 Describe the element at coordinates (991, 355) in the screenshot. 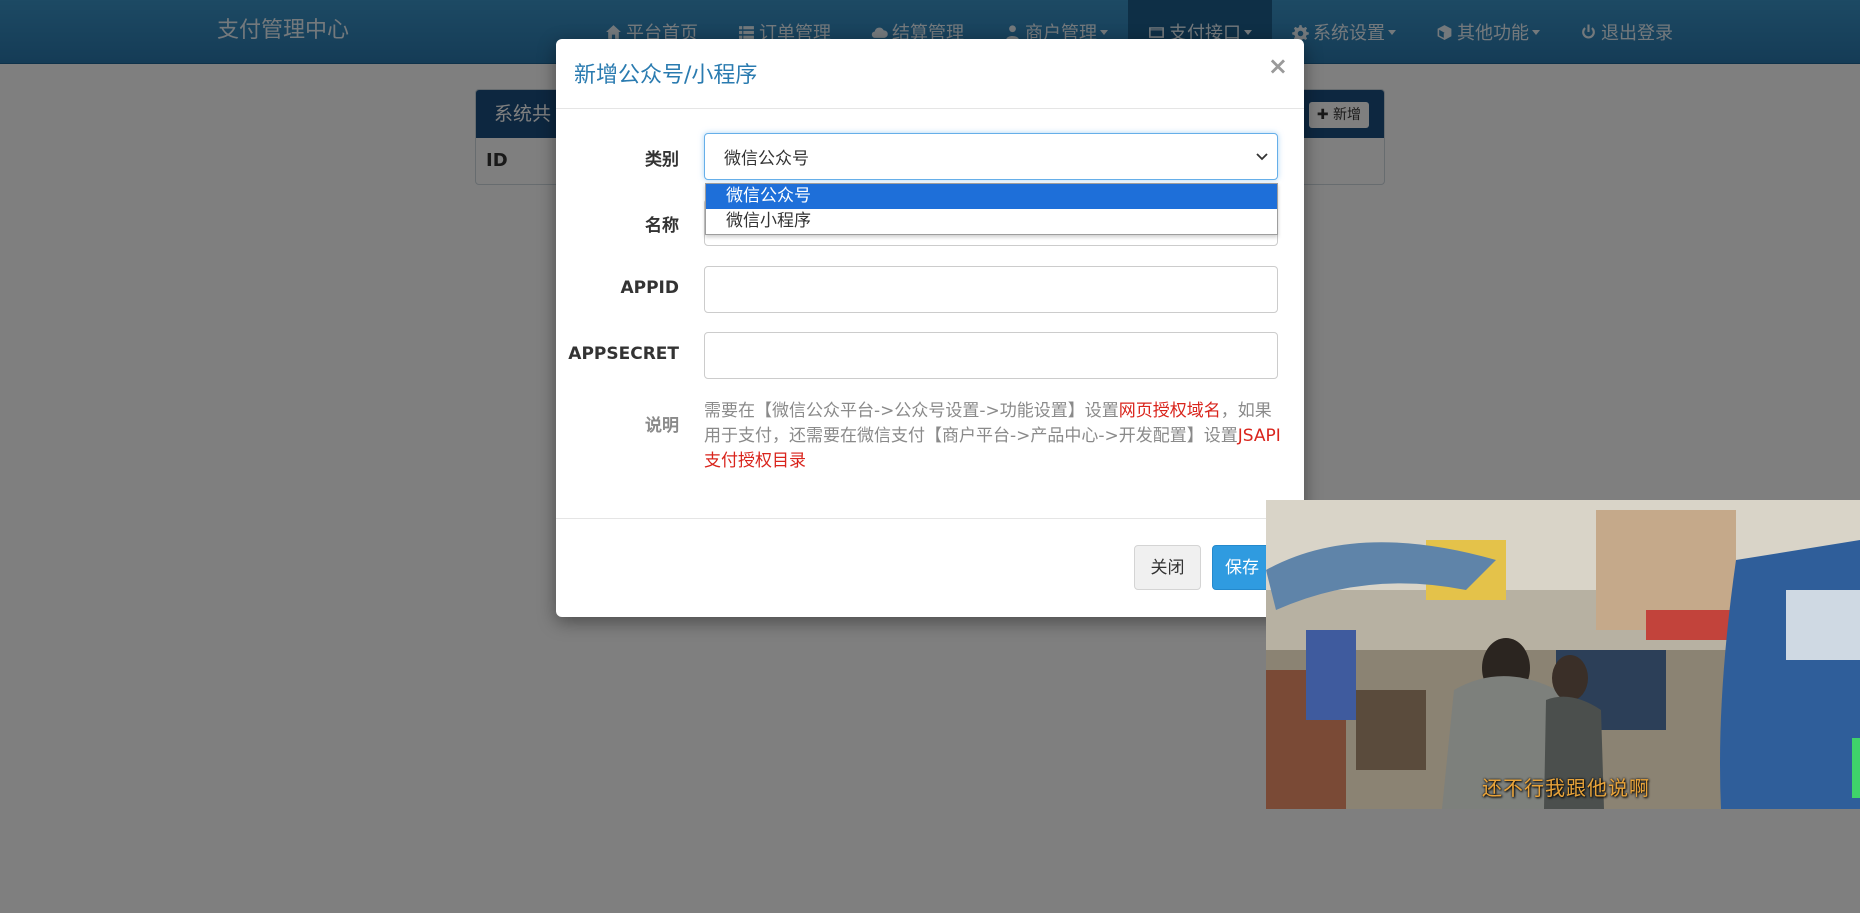

I see `appsecret-input` at that location.